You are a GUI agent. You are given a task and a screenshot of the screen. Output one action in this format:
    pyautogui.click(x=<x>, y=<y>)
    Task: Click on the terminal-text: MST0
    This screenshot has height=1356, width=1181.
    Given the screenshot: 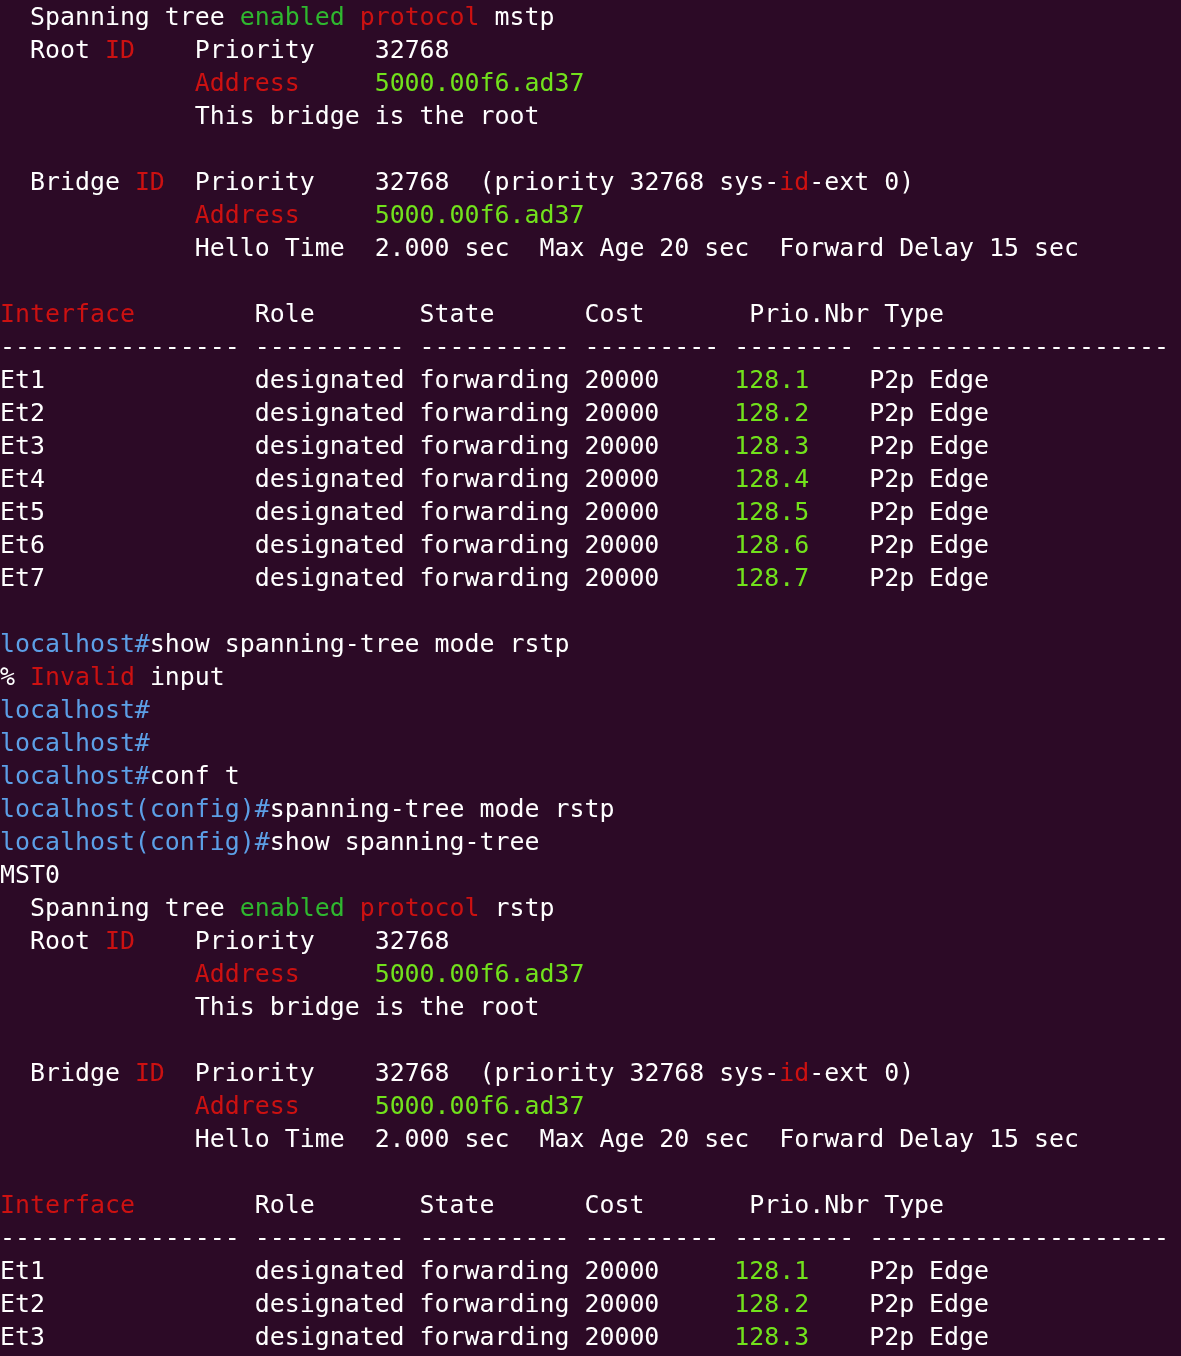 What is the action you would take?
    pyautogui.click(x=30, y=875)
    